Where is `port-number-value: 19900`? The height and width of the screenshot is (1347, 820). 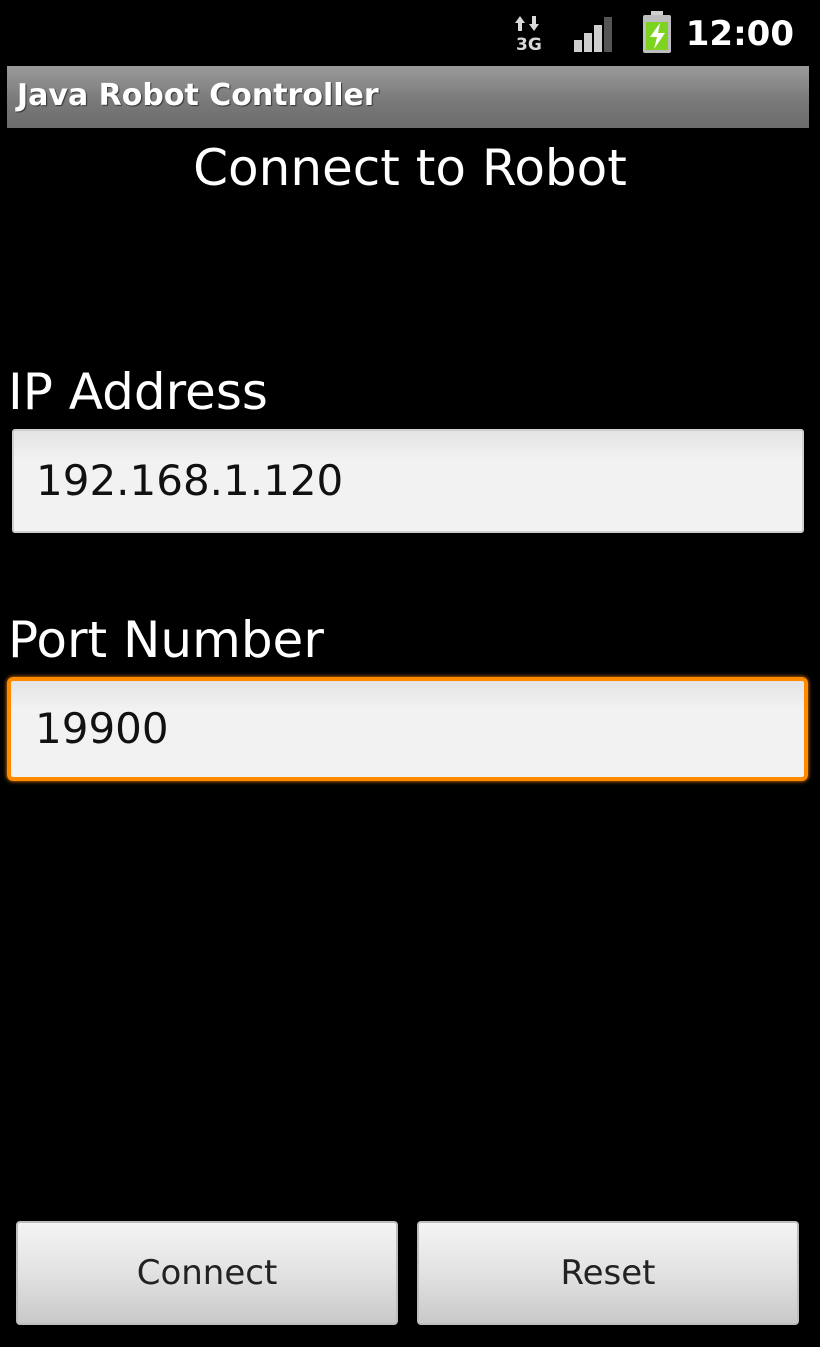
port-number-value: 19900 is located at coordinates (102, 728).